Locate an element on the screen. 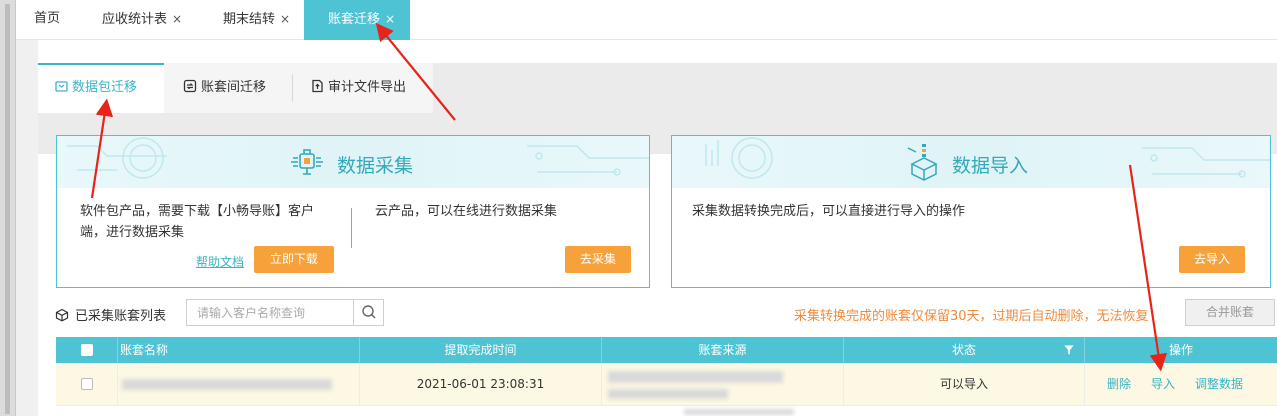 The height and width of the screenshot is (416, 1277). col-status-label: 状态 is located at coordinates (963, 350).